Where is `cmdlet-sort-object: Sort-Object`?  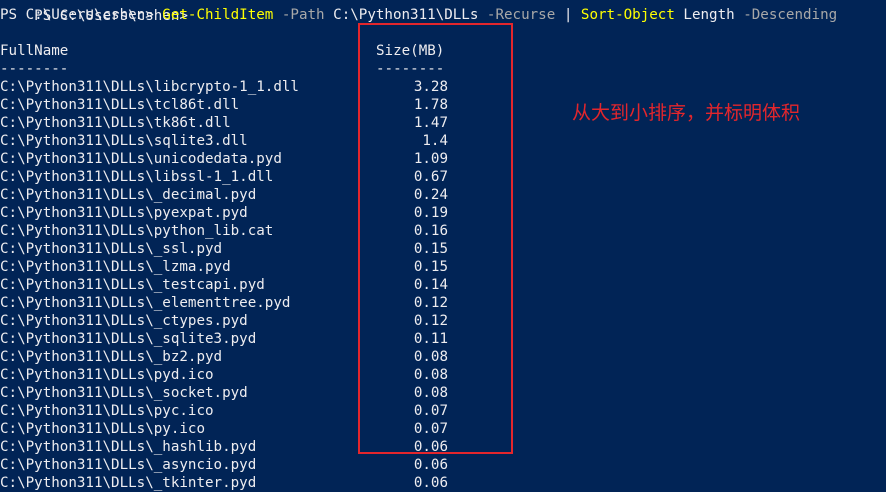 cmdlet-sort-object: Sort-Object is located at coordinates (627, 15).